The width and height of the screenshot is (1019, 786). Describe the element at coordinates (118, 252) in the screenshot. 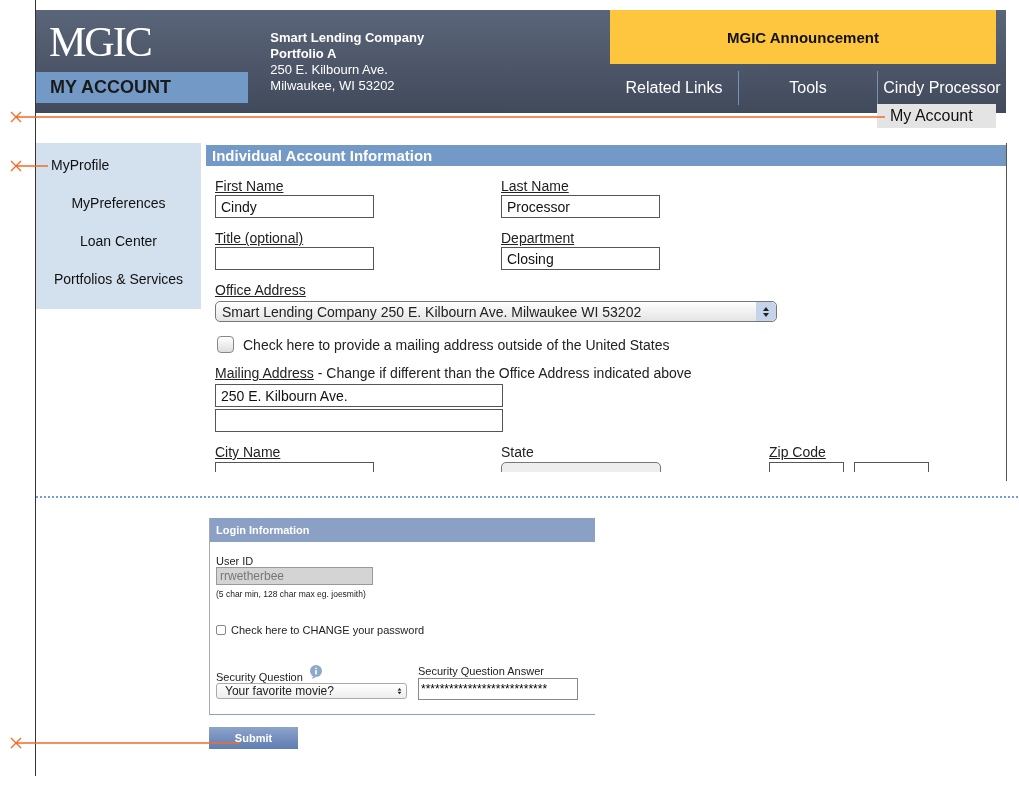

I see `sidebar-item: Loan Center` at that location.